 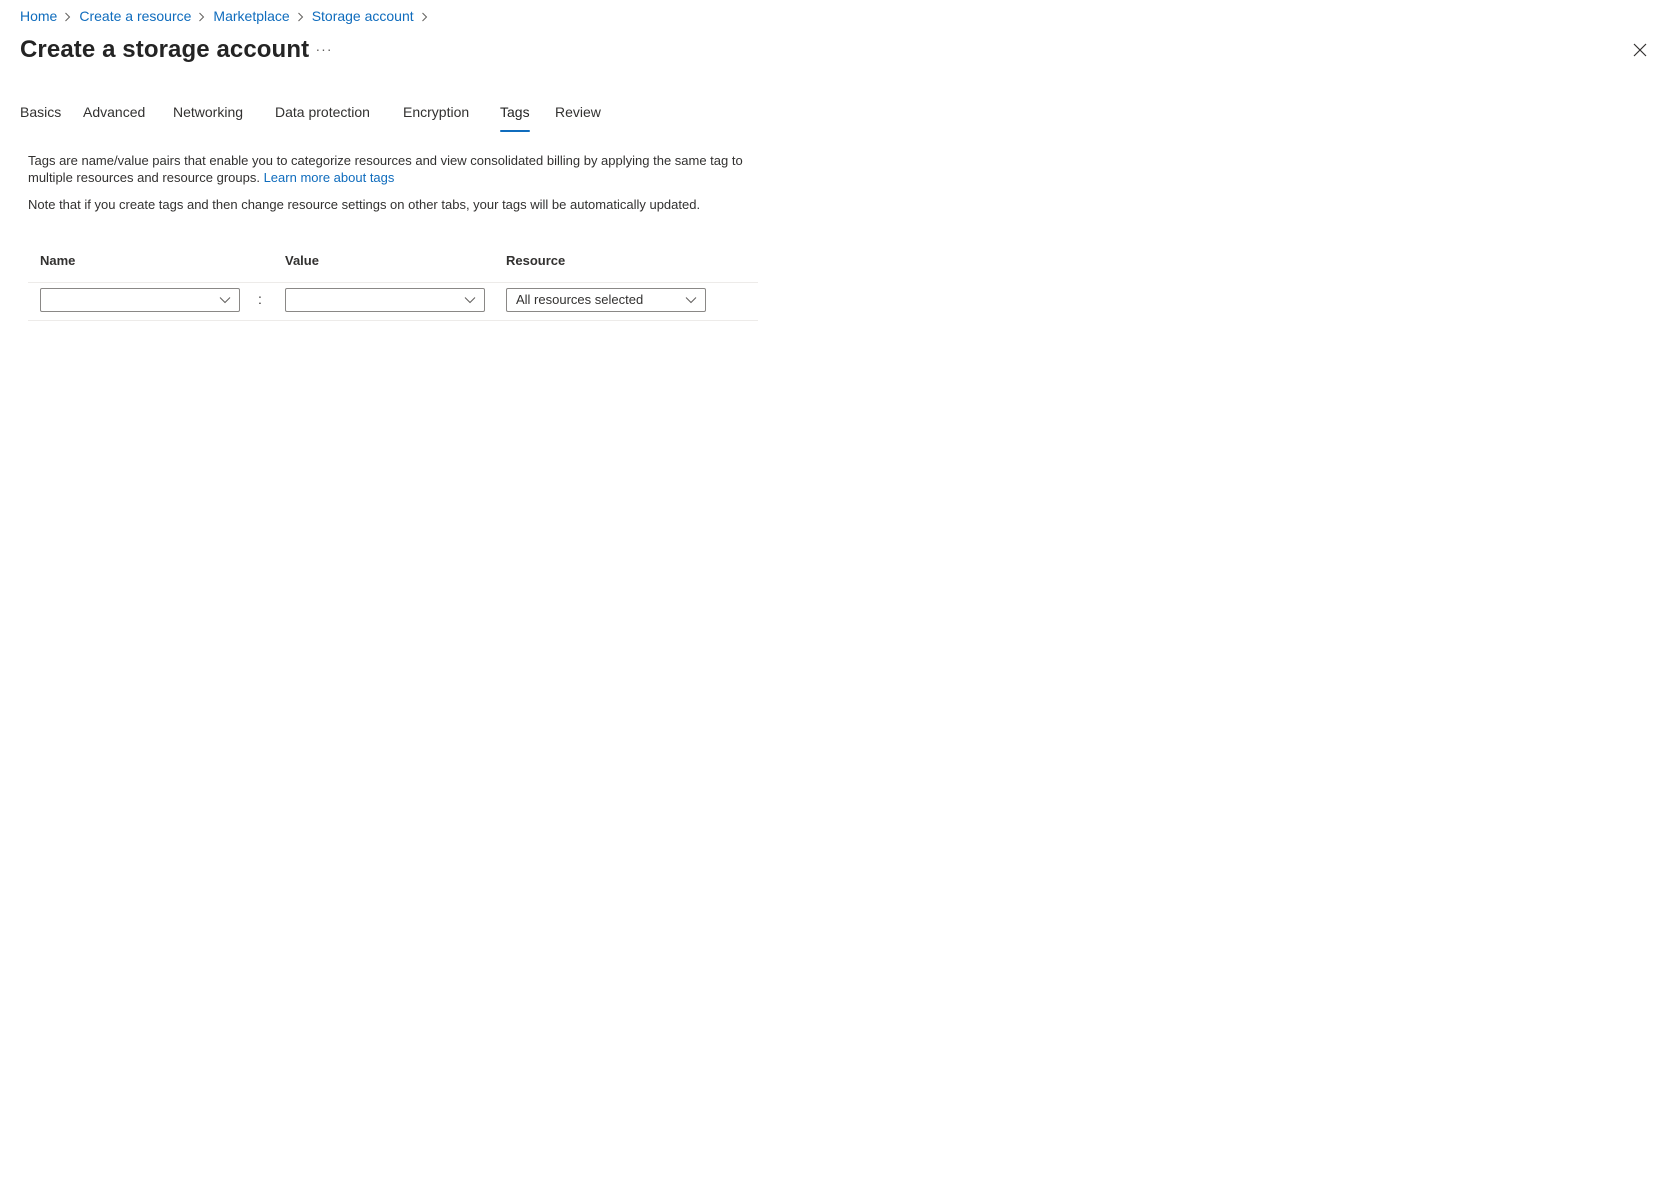 I want to click on active-tab-indicator, so click(x=515, y=131).